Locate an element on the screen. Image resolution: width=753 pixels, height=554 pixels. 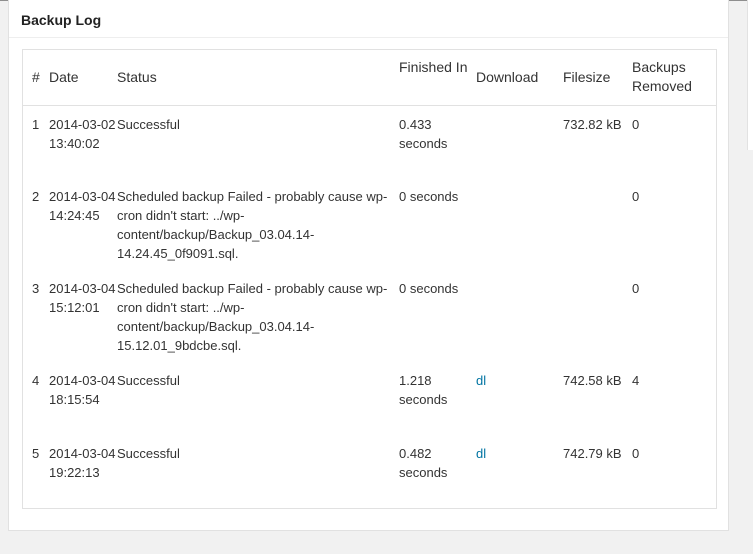
cell-date: 2014-03-04 15:12:01 is located at coordinates (82, 298).